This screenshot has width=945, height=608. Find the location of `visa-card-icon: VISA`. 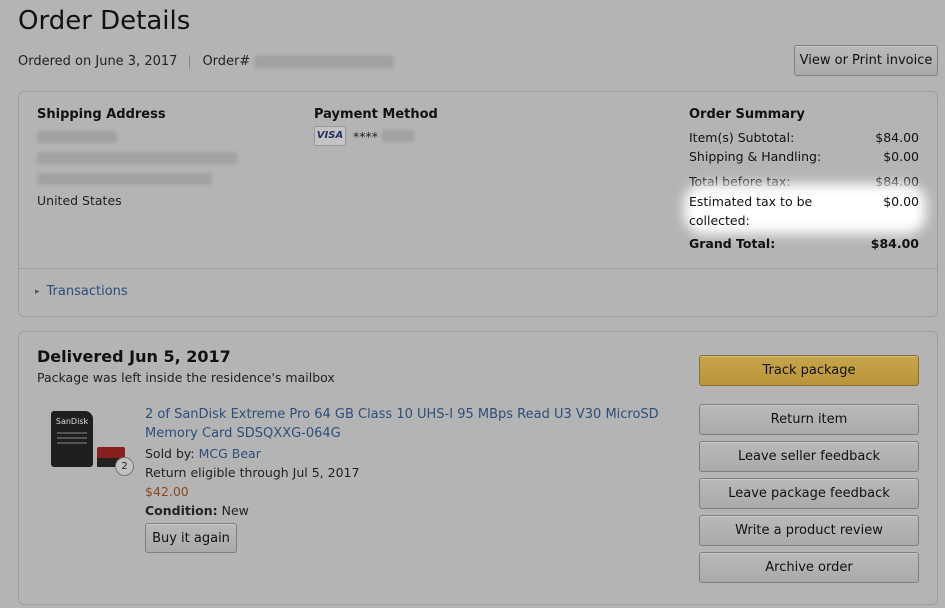

visa-card-icon: VISA is located at coordinates (330, 136).